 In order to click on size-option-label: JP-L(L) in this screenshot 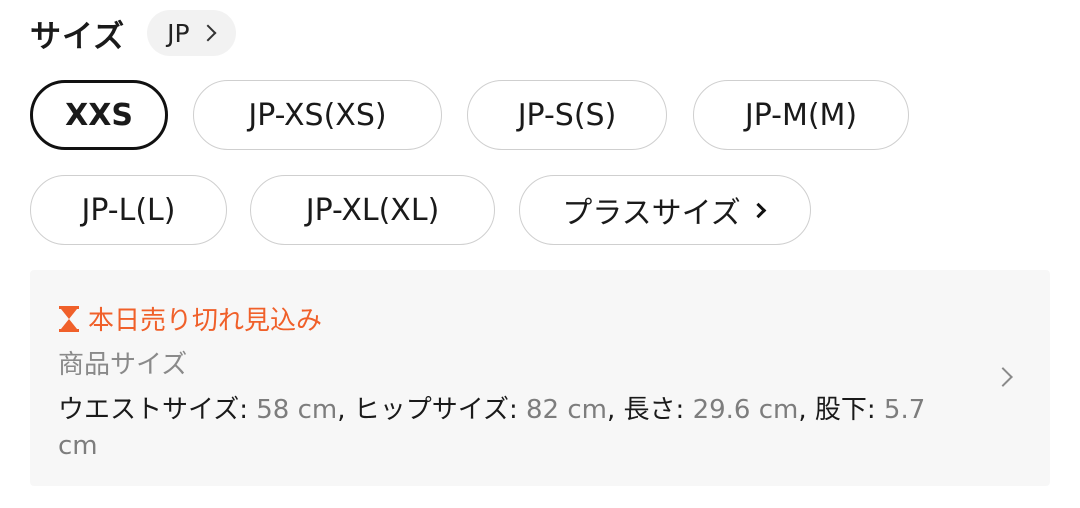, I will do `click(128, 210)`.